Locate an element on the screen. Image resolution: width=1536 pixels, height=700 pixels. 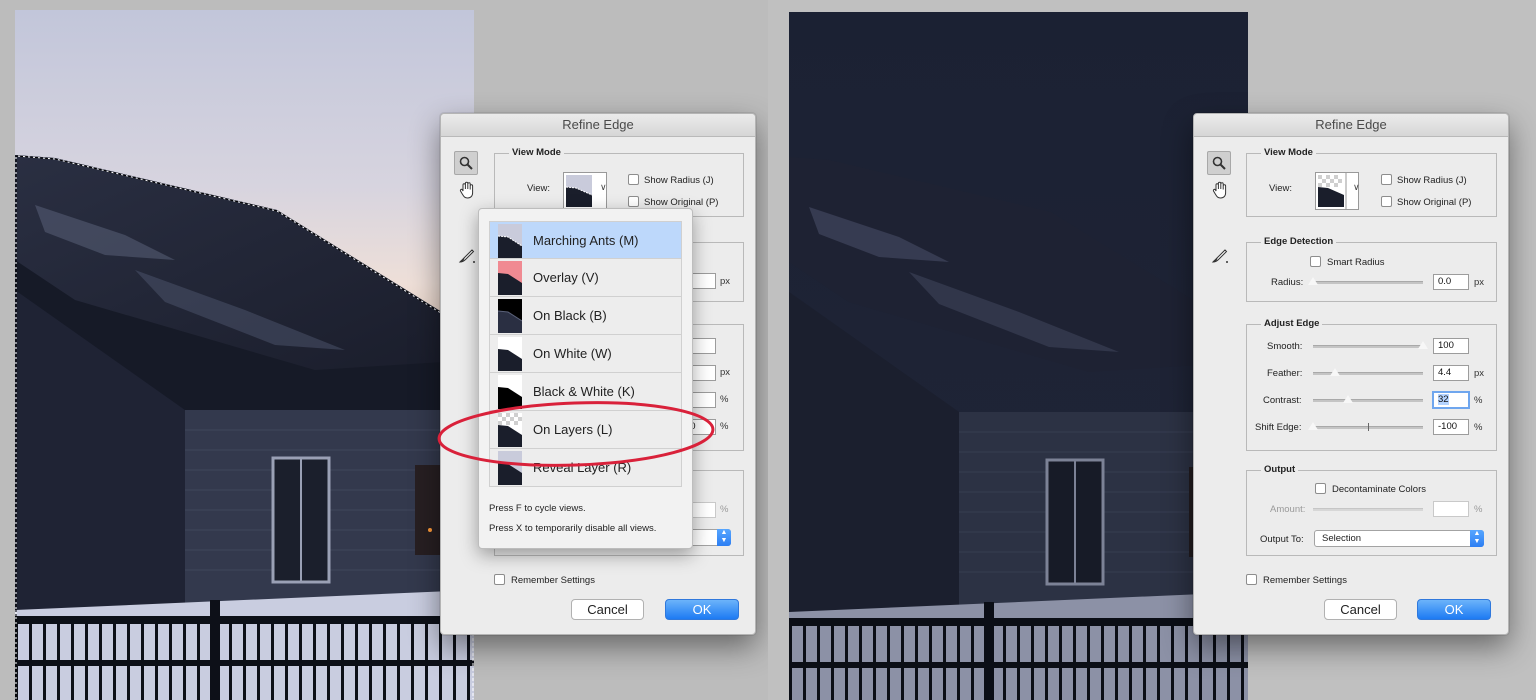
marching-ants-thumb-icon is located at coordinates (510, 241).